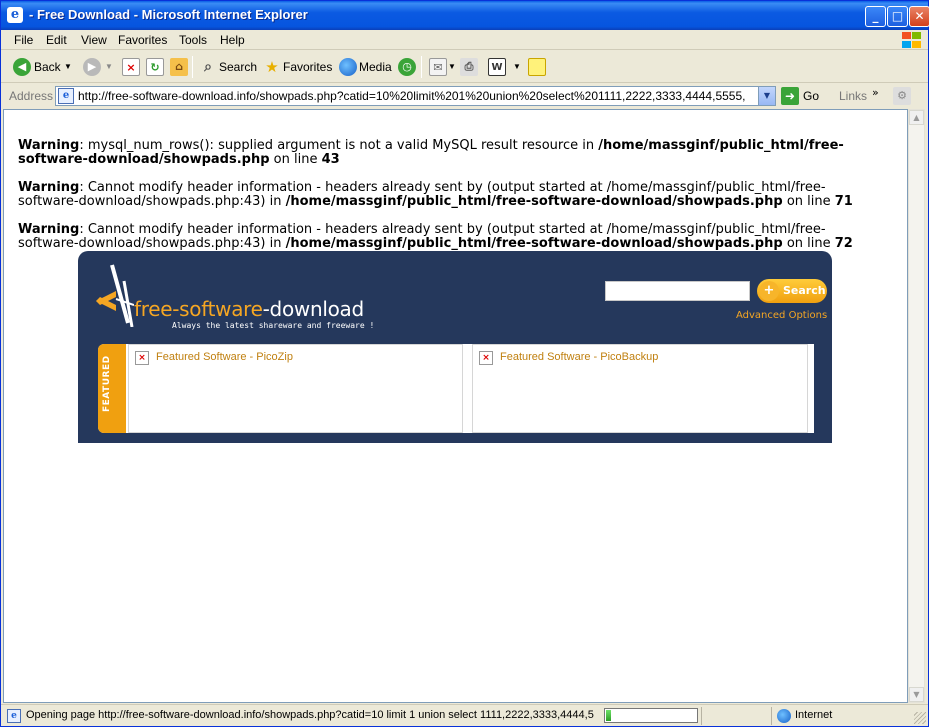  What do you see at coordinates (107, 383) in the screenshot?
I see `featured-label: FEATURED` at bounding box center [107, 383].